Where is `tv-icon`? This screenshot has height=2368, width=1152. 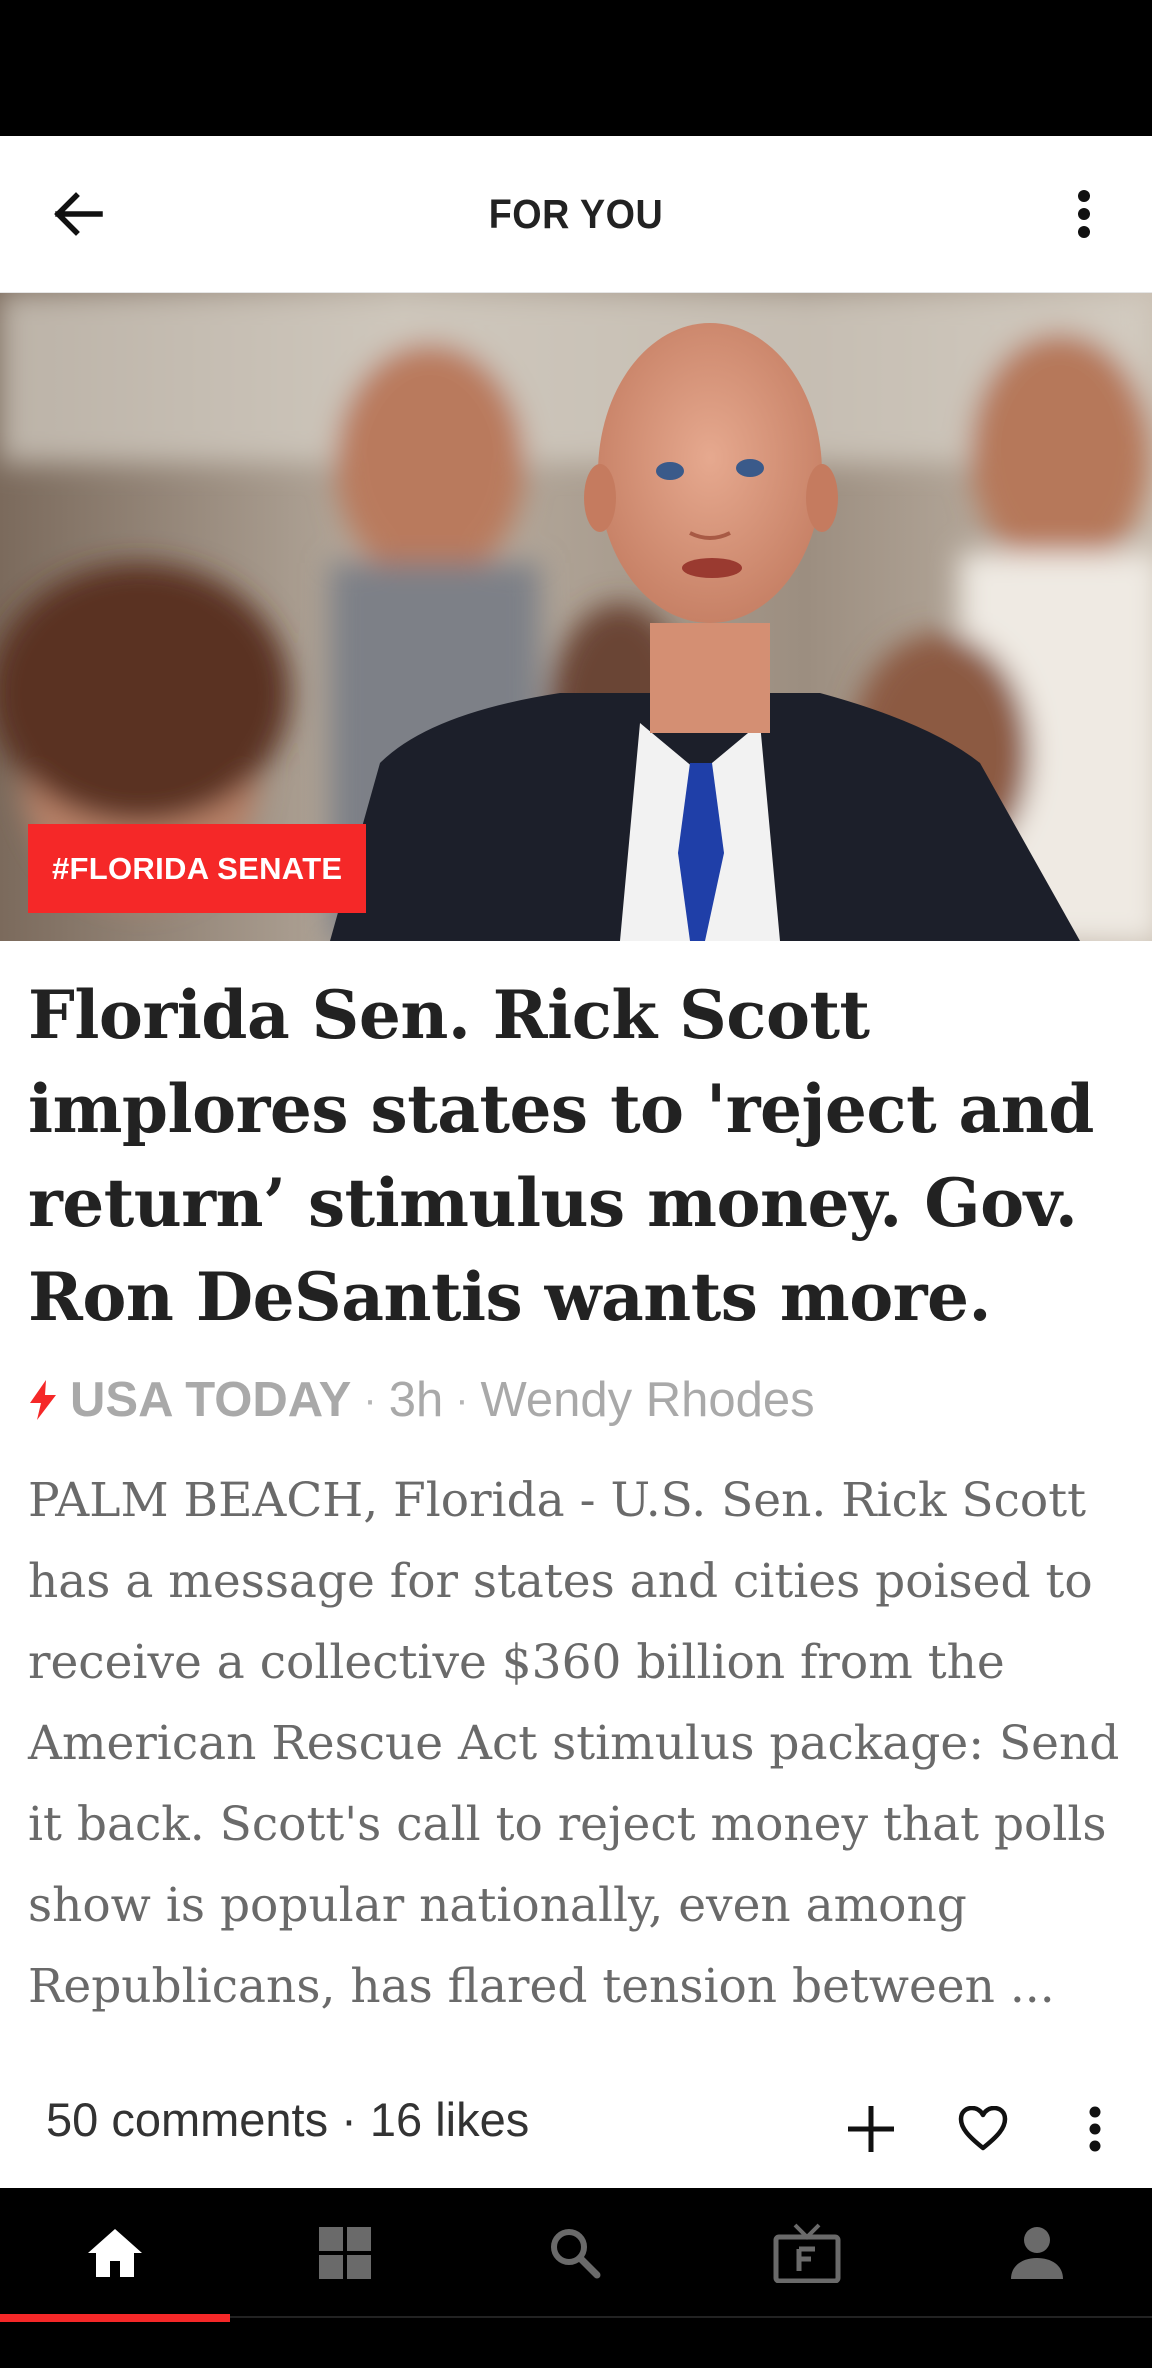
tv-icon is located at coordinates (807, 2253).